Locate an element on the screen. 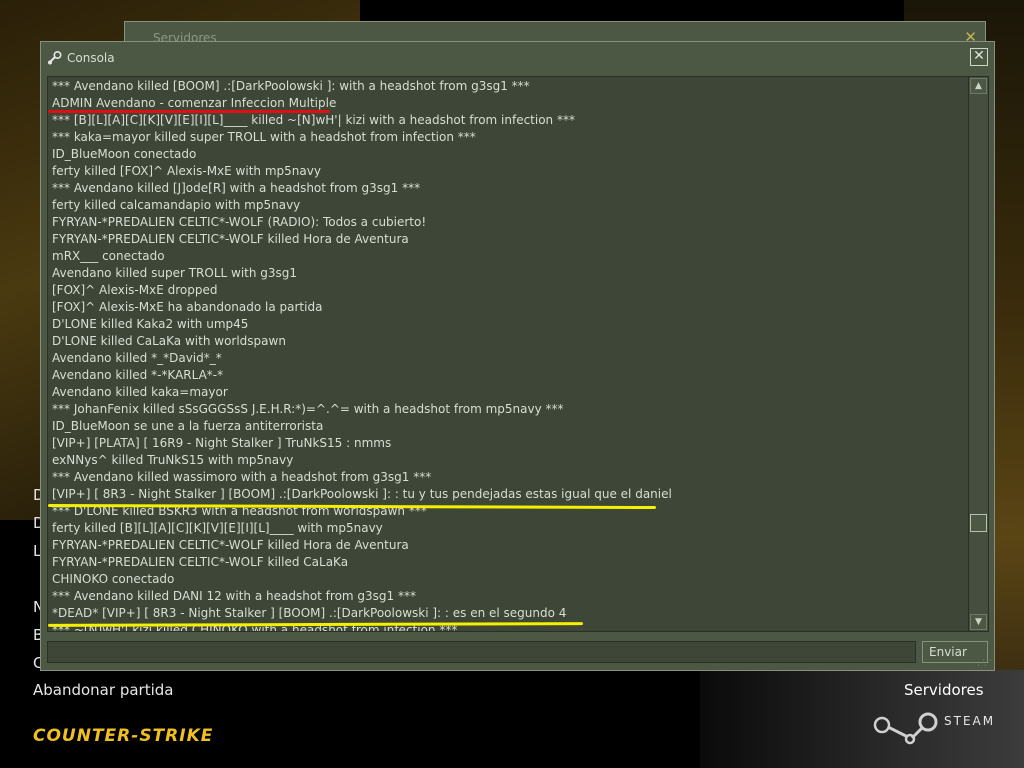  arrow-up-icon: ▲ is located at coordinates (978, 86).